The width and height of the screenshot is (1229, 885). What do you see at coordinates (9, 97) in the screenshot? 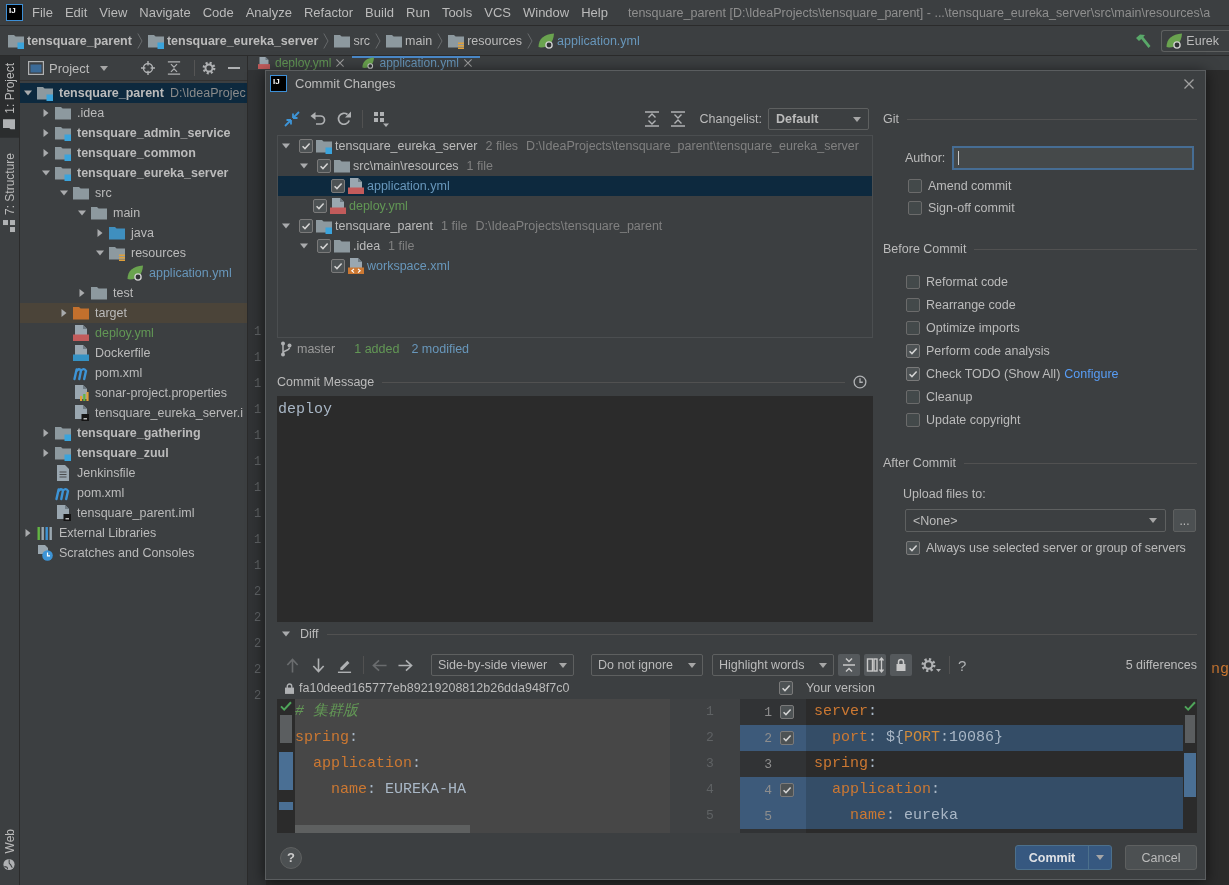
I see `tool-window-tab: 1: Project` at bounding box center [9, 97].